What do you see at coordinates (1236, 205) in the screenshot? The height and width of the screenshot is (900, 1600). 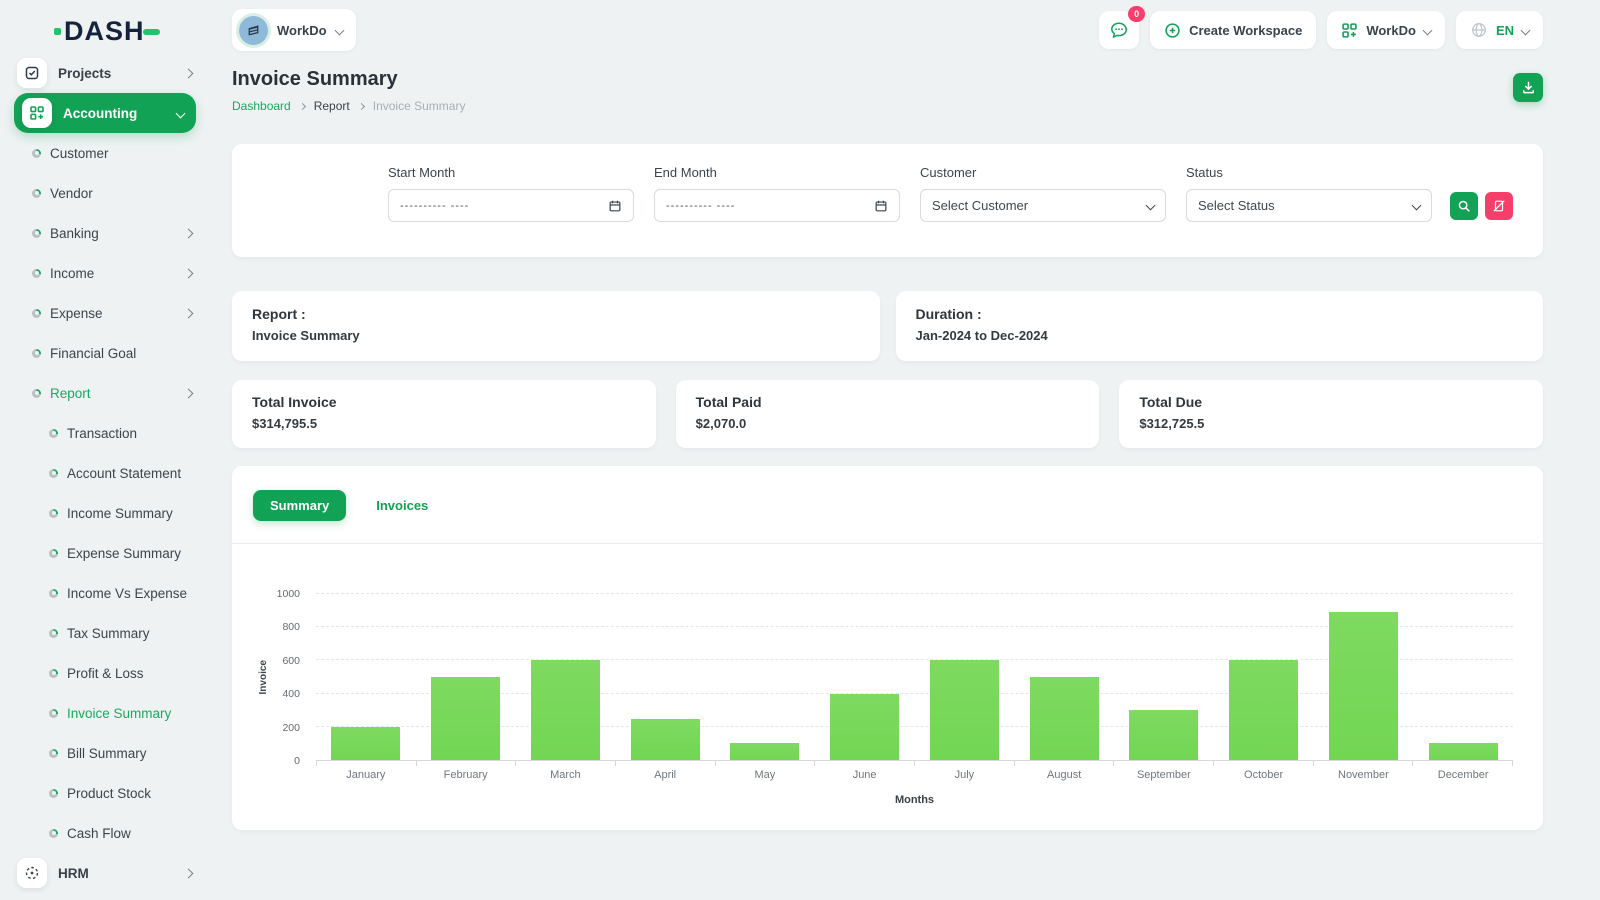 I see `status-select-value: Select Status` at bounding box center [1236, 205].